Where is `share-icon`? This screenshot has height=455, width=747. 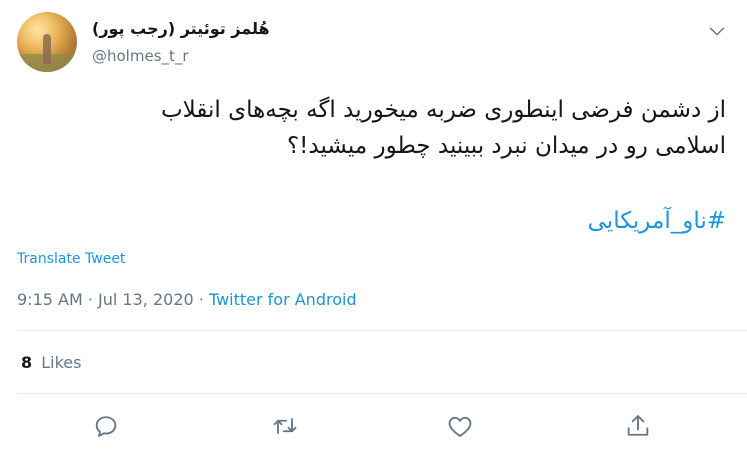 share-icon is located at coordinates (638, 425).